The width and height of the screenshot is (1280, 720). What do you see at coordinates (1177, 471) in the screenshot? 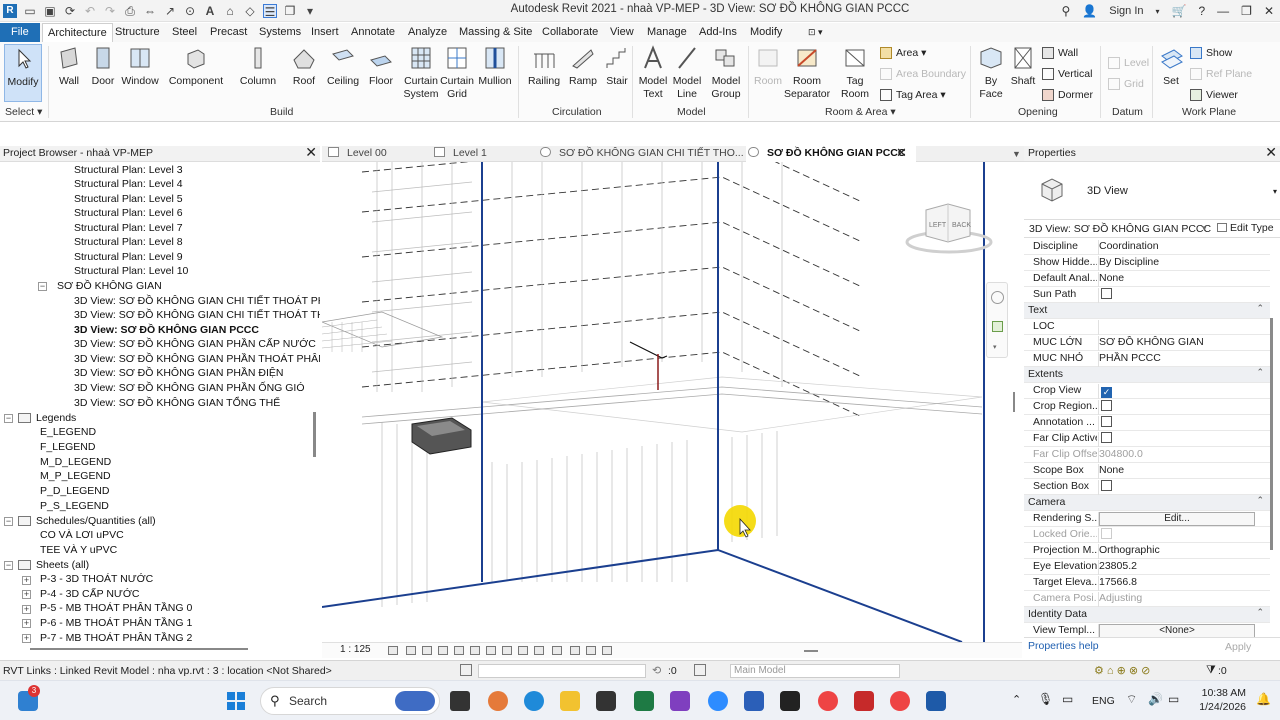
I see `prop-value: None` at bounding box center [1177, 471].